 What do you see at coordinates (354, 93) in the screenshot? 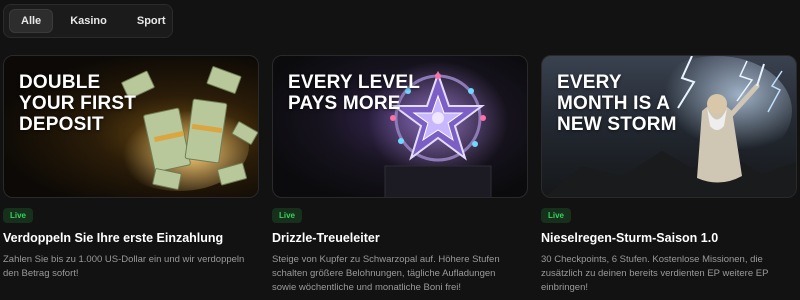
I see `card-headline: EVERY LEVEL PAYS MORE` at bounding box center [354, 93].